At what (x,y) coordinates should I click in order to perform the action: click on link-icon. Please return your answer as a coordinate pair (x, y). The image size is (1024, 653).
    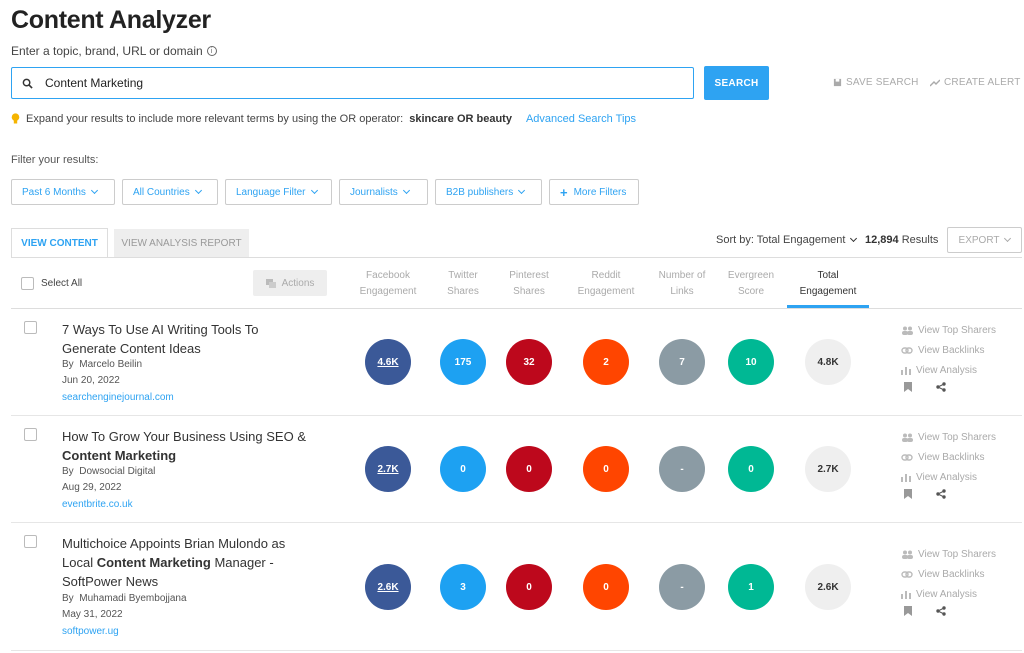
    Looking at the image, I should click on (907, 350).